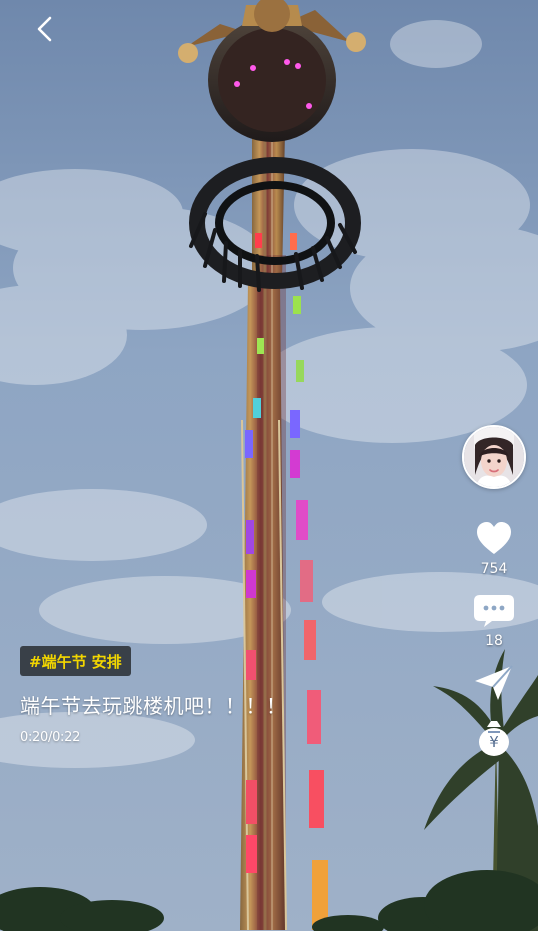  I want to click on reward-button: ¥, so click(494, 738).